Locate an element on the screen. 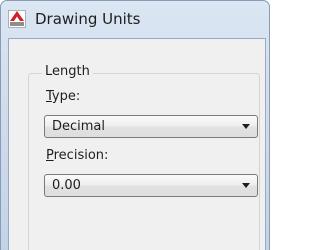 The width and height of the screenshot is (320, 250). autocad-icon is located at coordinates (17, 19).